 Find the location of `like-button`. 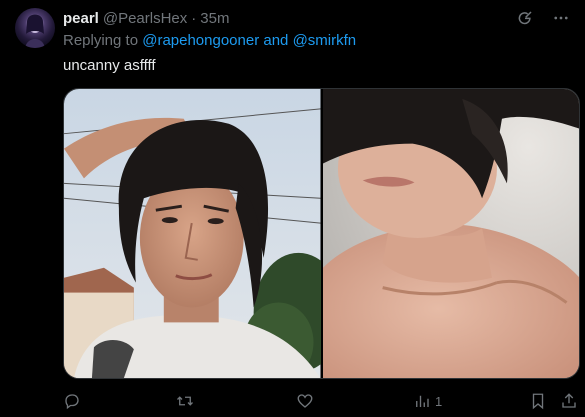

like-button is located at coordinates (307, 401).